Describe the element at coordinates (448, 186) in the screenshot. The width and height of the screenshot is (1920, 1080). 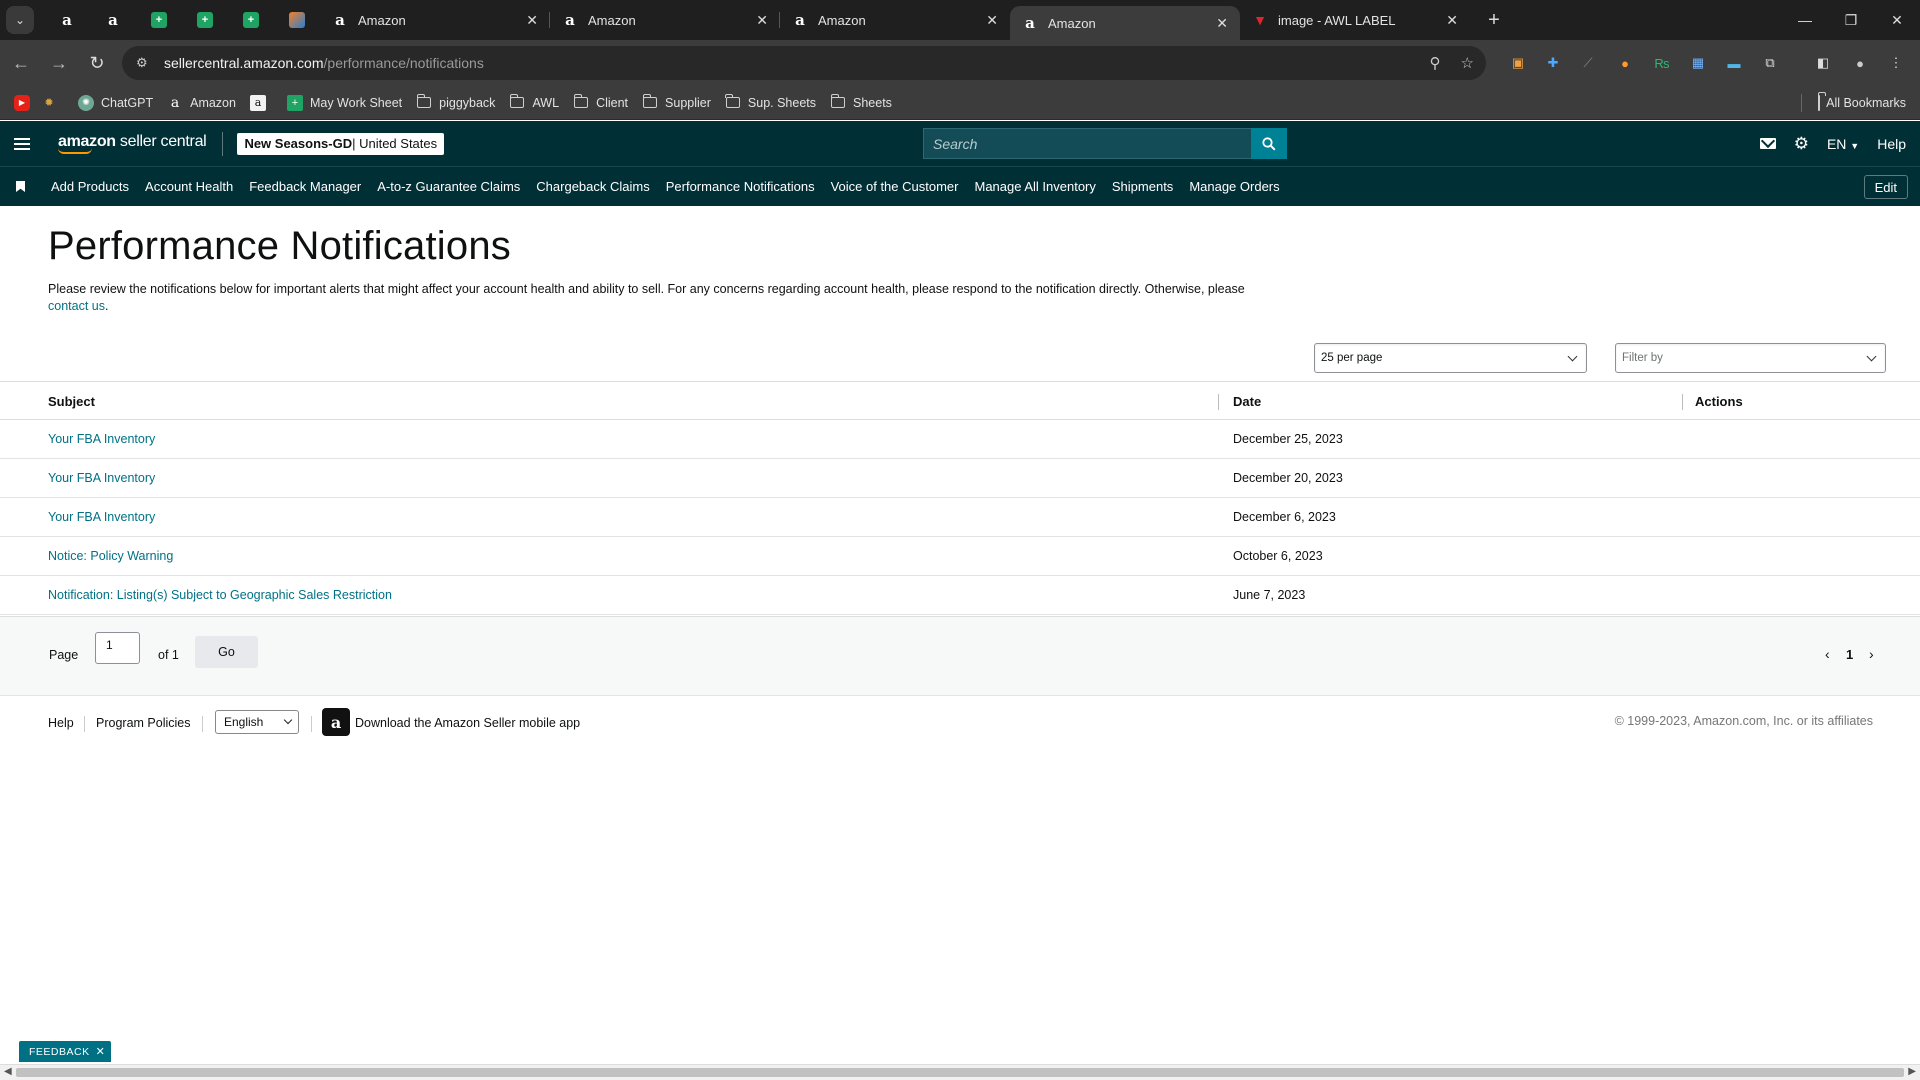
I see `nav-a-to-z-claims: A-to-z Guarantee Claims` at that location.